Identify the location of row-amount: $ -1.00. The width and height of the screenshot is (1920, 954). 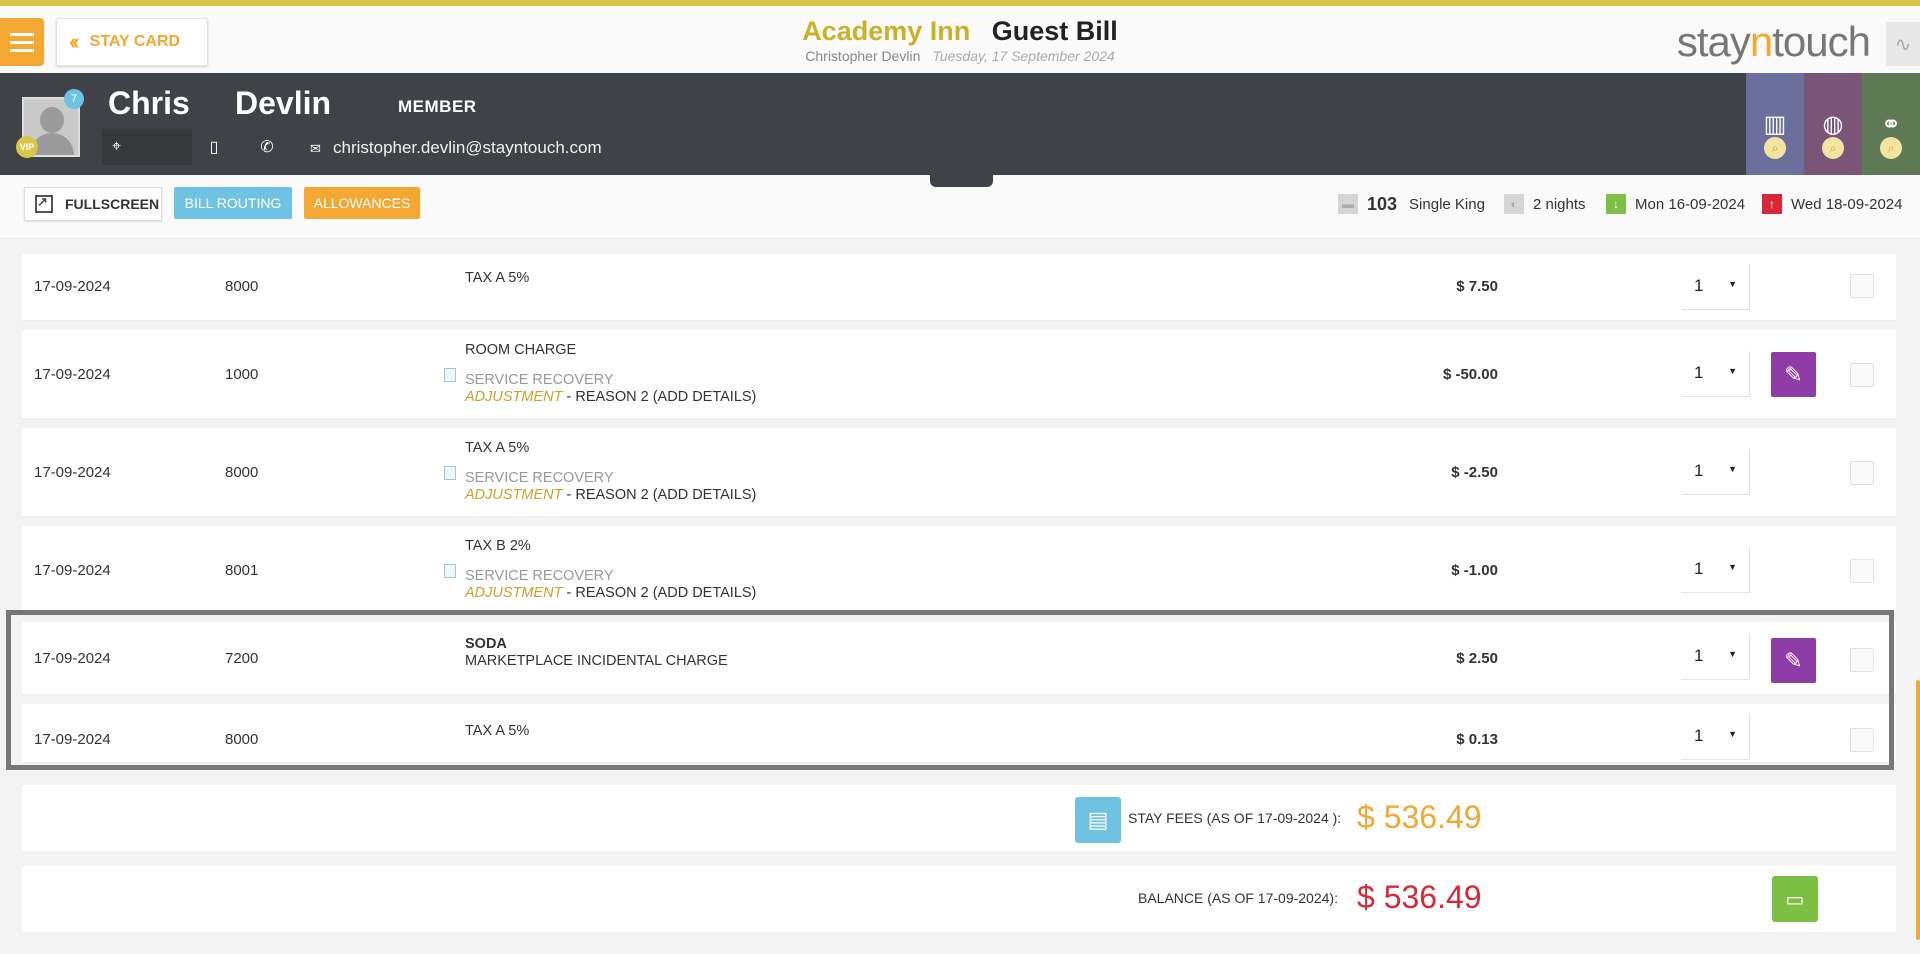
(1474, 570).